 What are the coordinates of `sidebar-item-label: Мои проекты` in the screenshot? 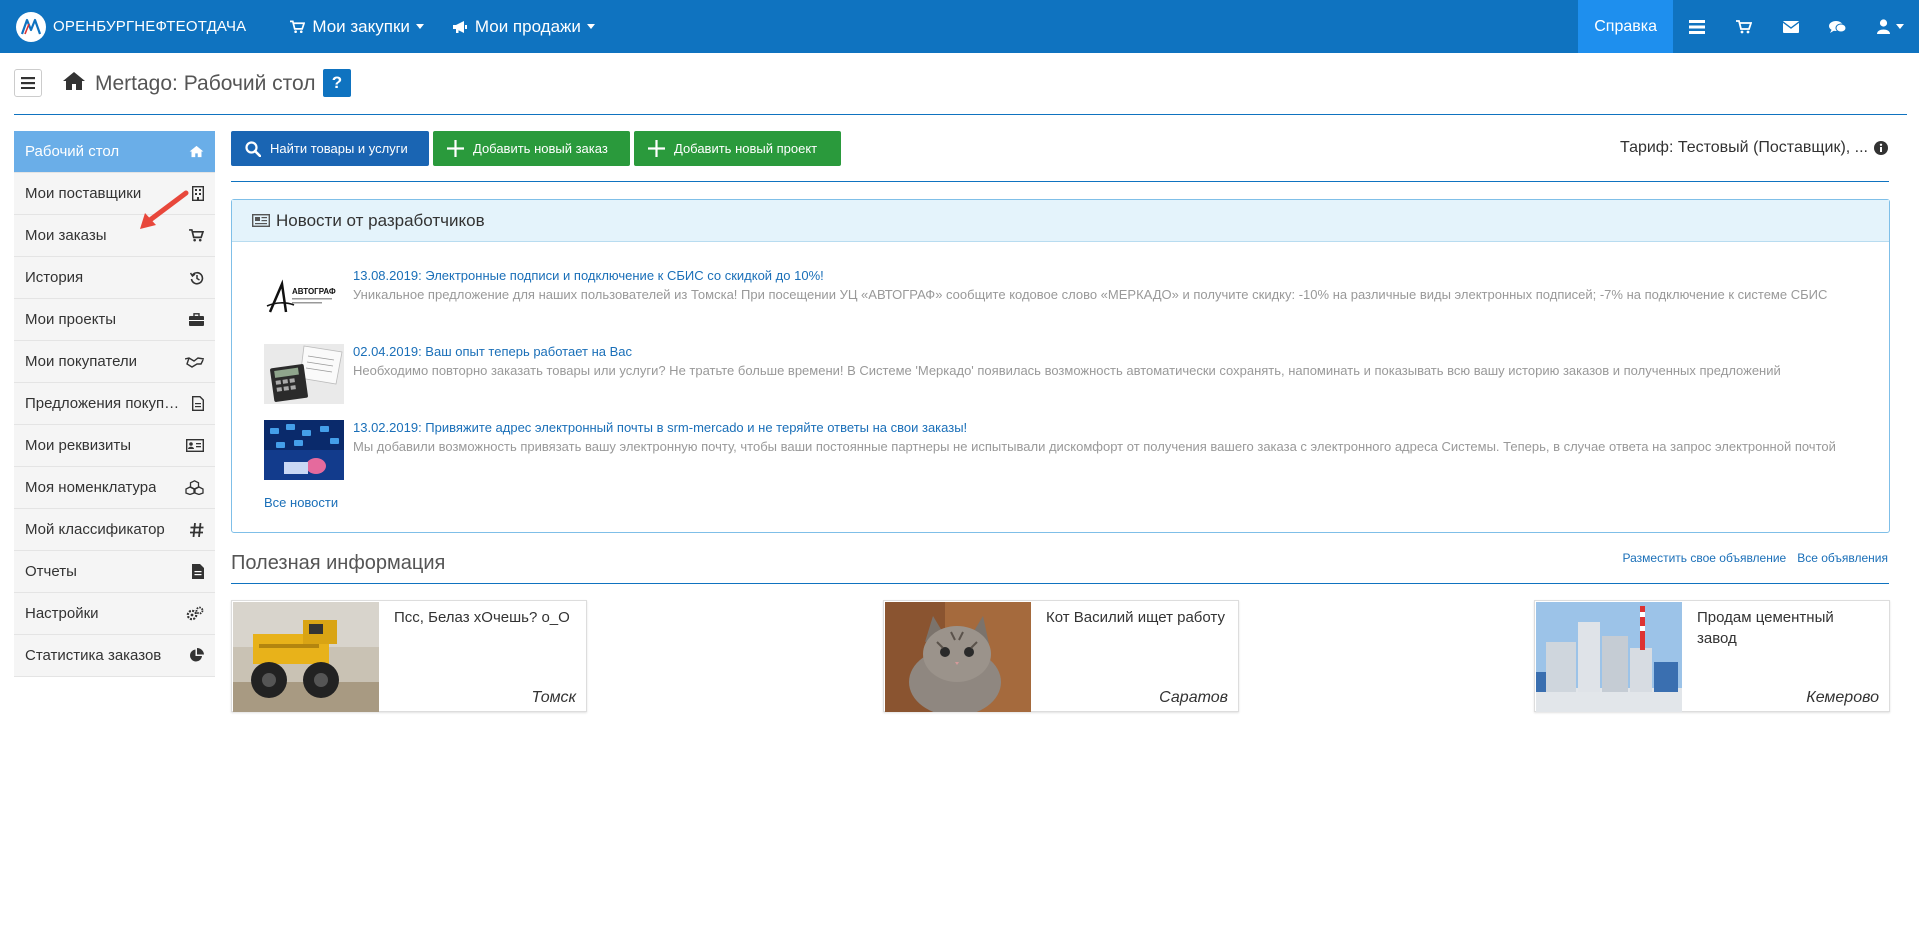 It's located at (71, 319).